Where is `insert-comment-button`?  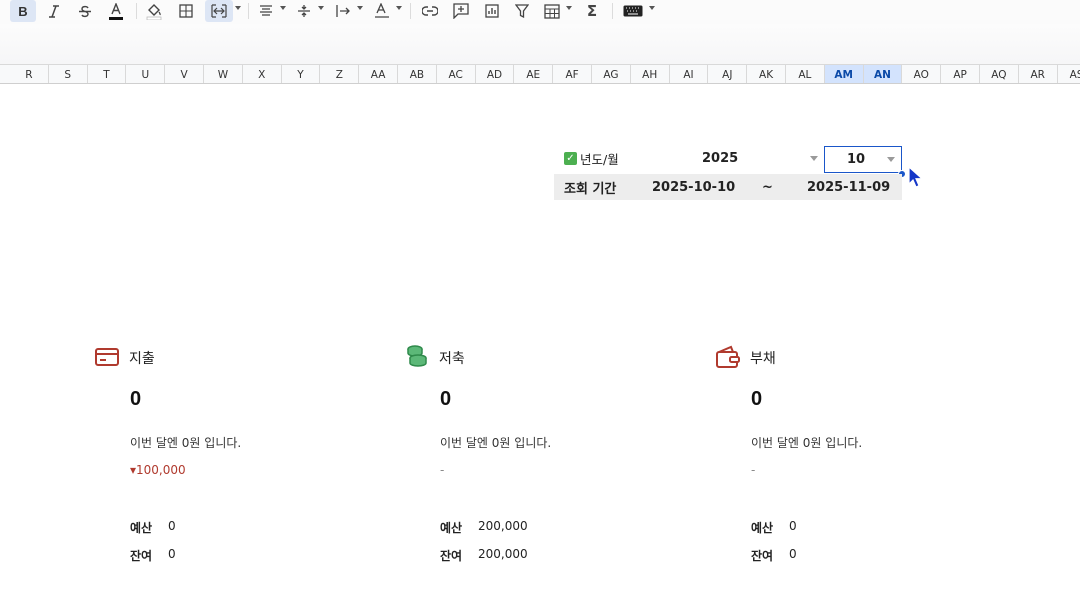
insert-comment-button is located at coordinates (461, 11).